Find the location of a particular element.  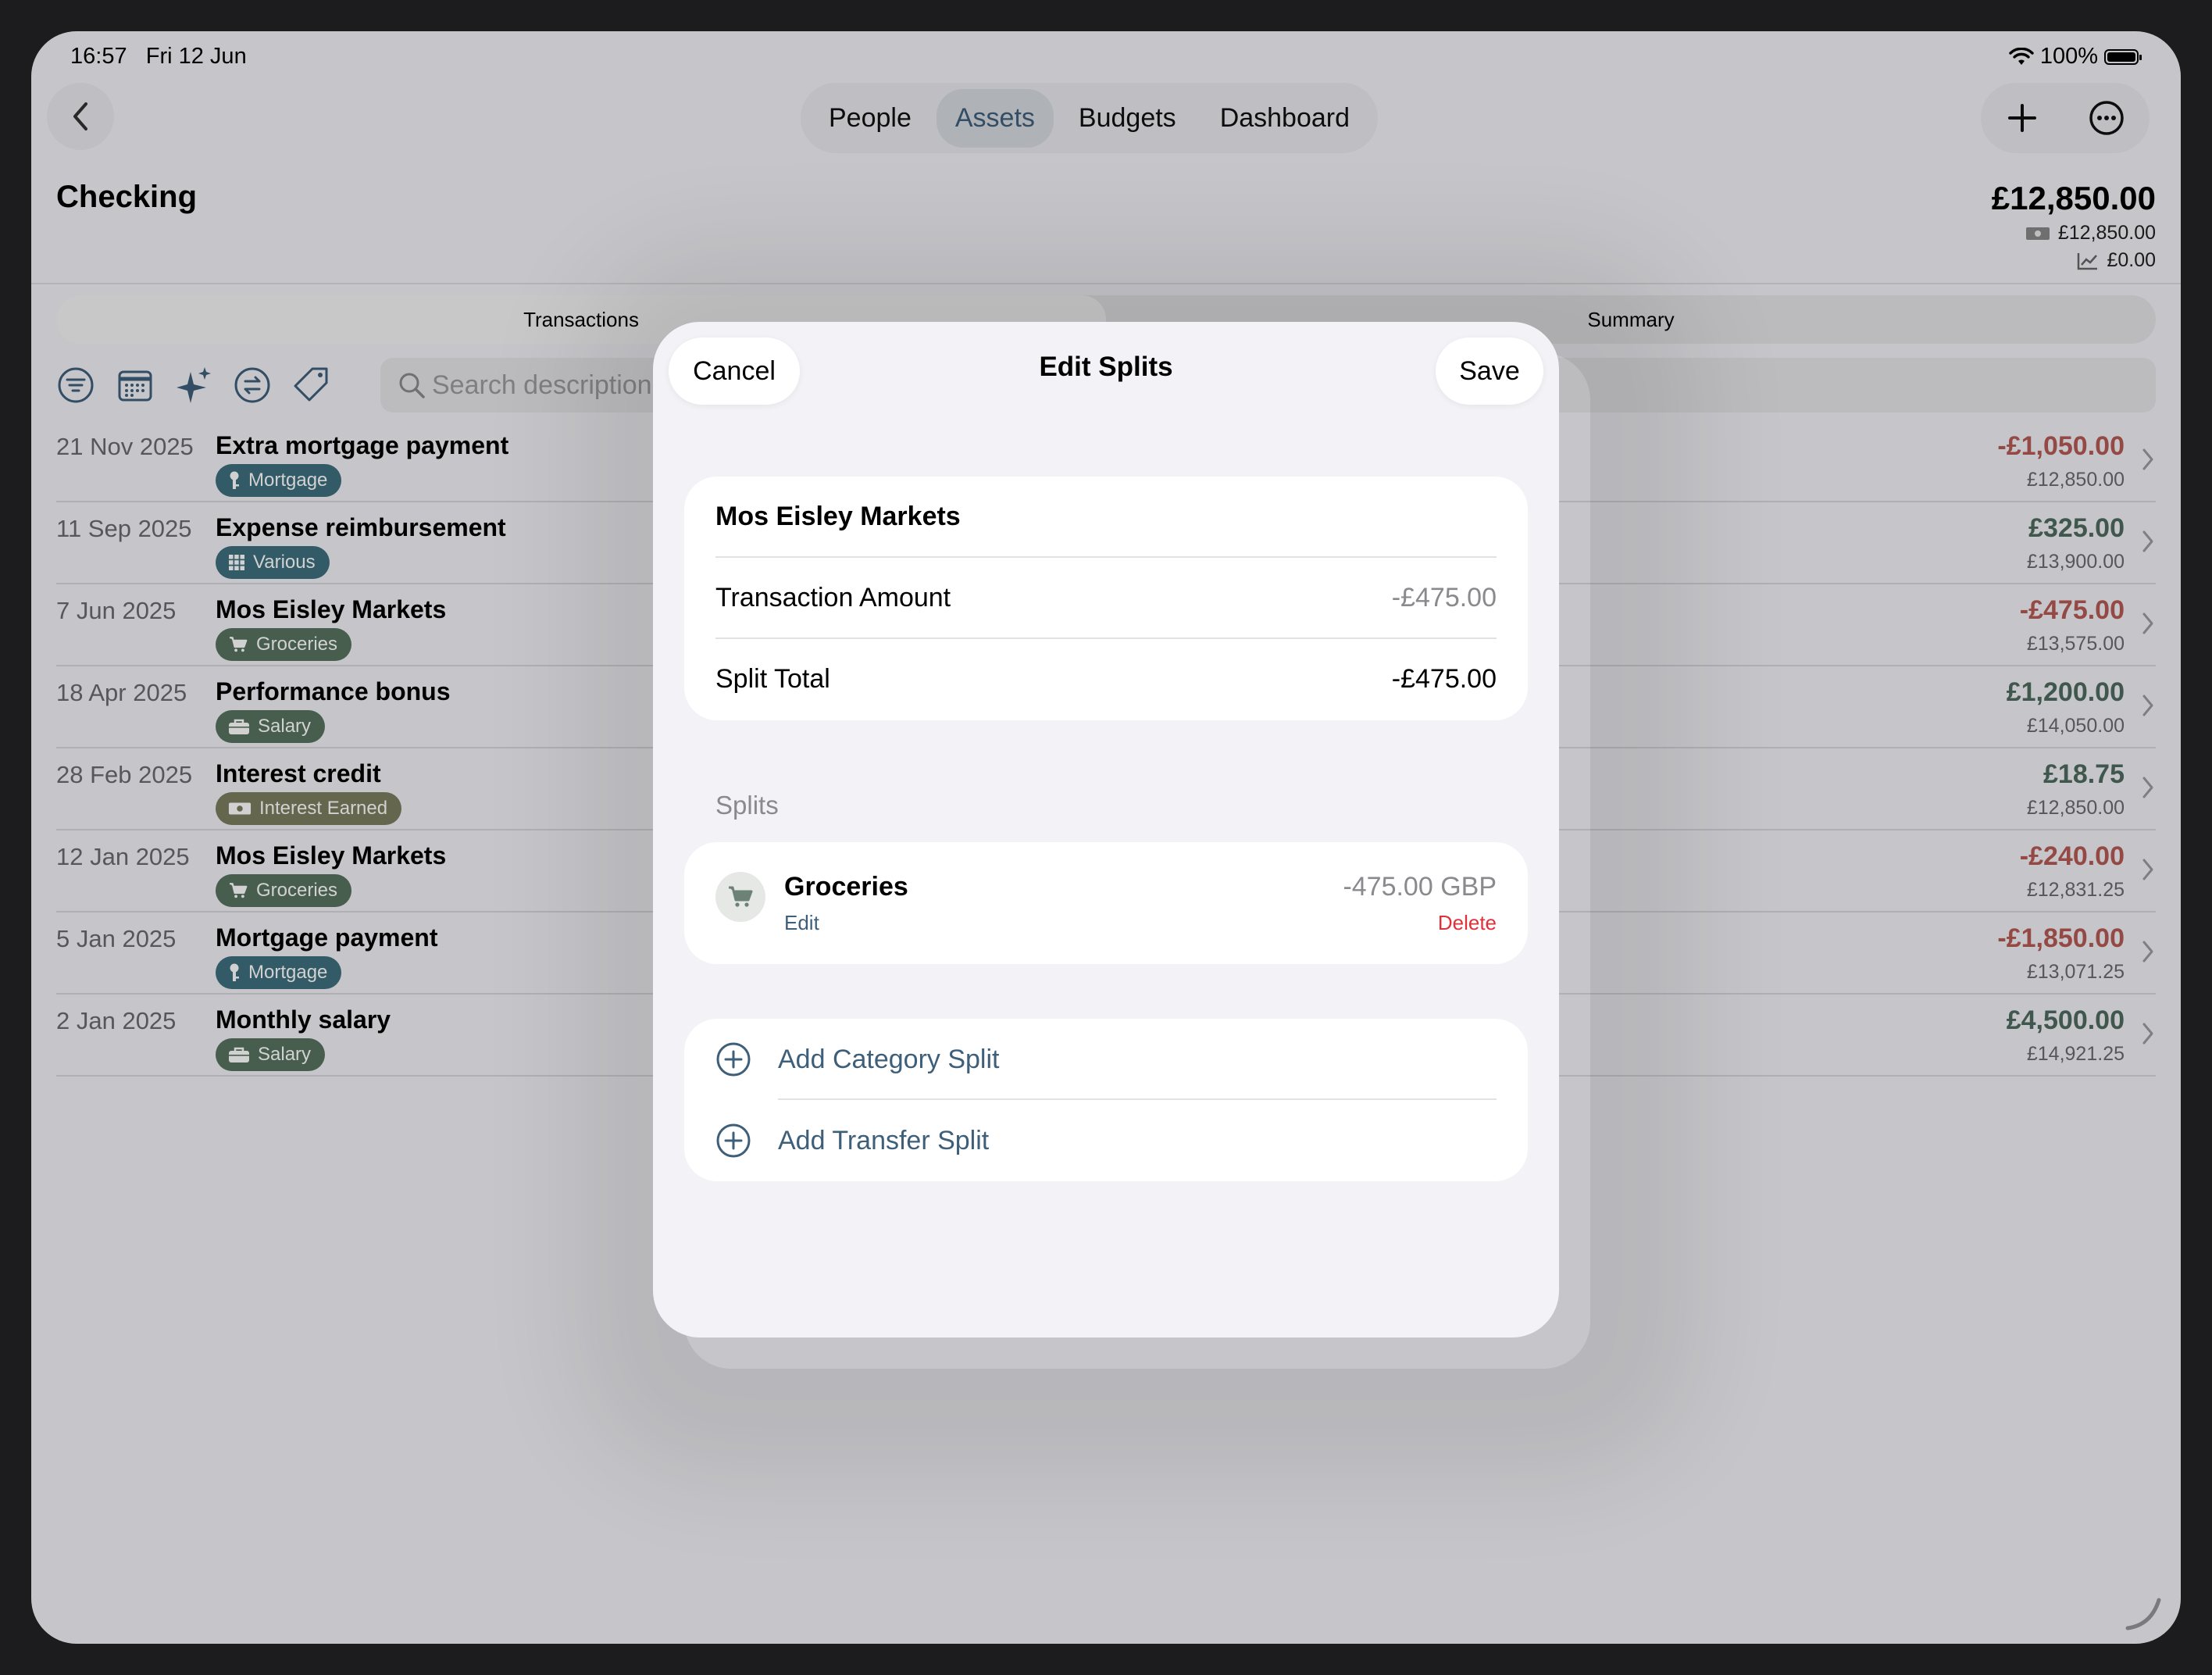

cart-icon is located at coordinates (741, 896).